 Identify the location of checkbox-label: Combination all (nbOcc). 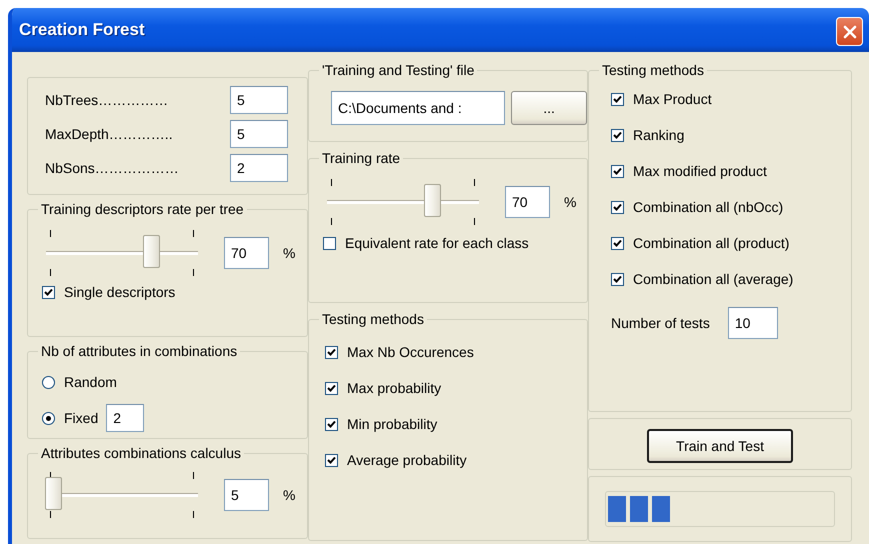
(708, 207).